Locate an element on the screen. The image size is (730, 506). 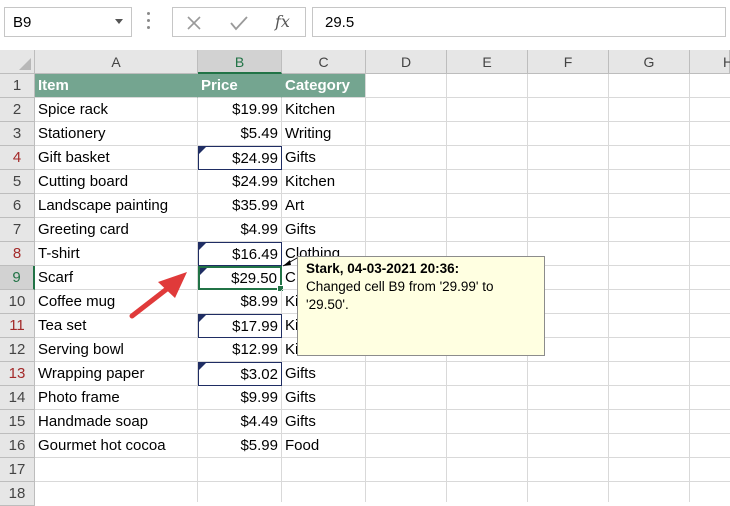
cell-a4: Gift basket is located at coordinates (116, 158).